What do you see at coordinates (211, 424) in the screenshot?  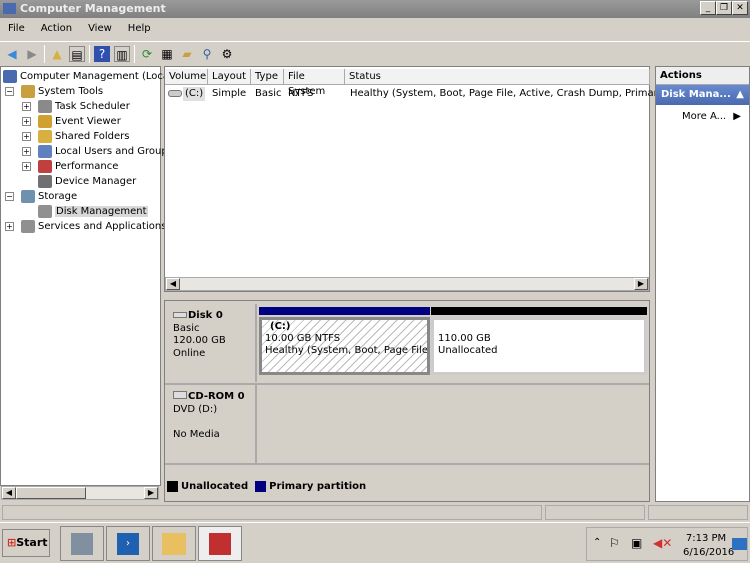 I see `cdrom-0-info: CD-ROM 0 DVD (D:) No Media` at bounding box center [211, 424].